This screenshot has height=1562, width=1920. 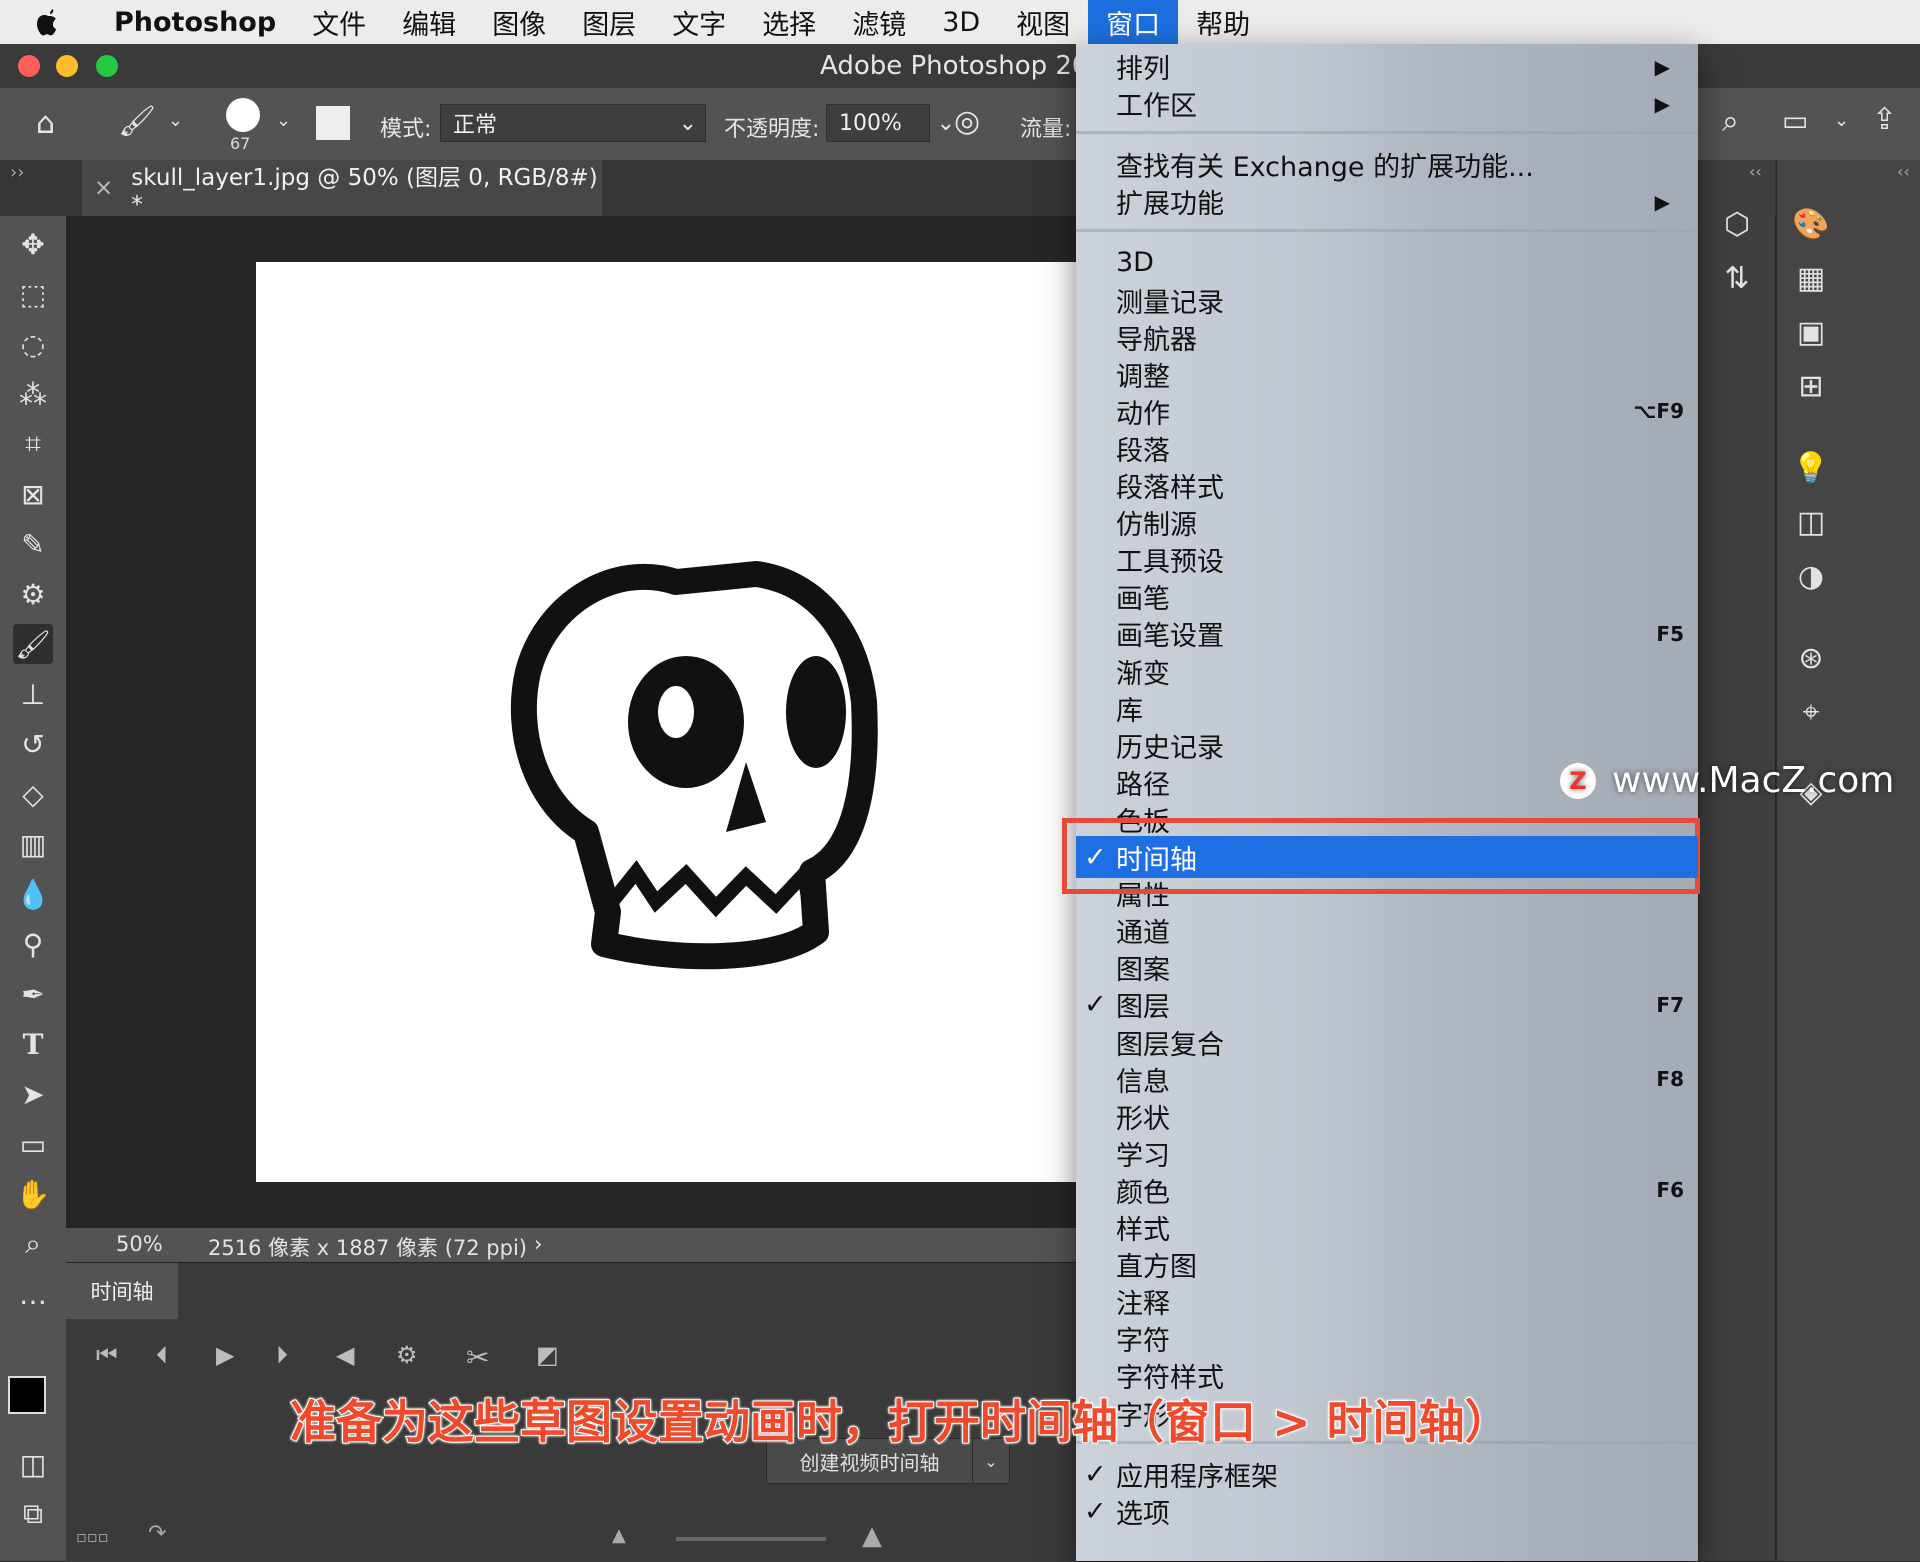 What do you see at coordinates (1387, 596) in the screenshot?
I see `menu-item: 画笔` at bounding box center [1387, 596].